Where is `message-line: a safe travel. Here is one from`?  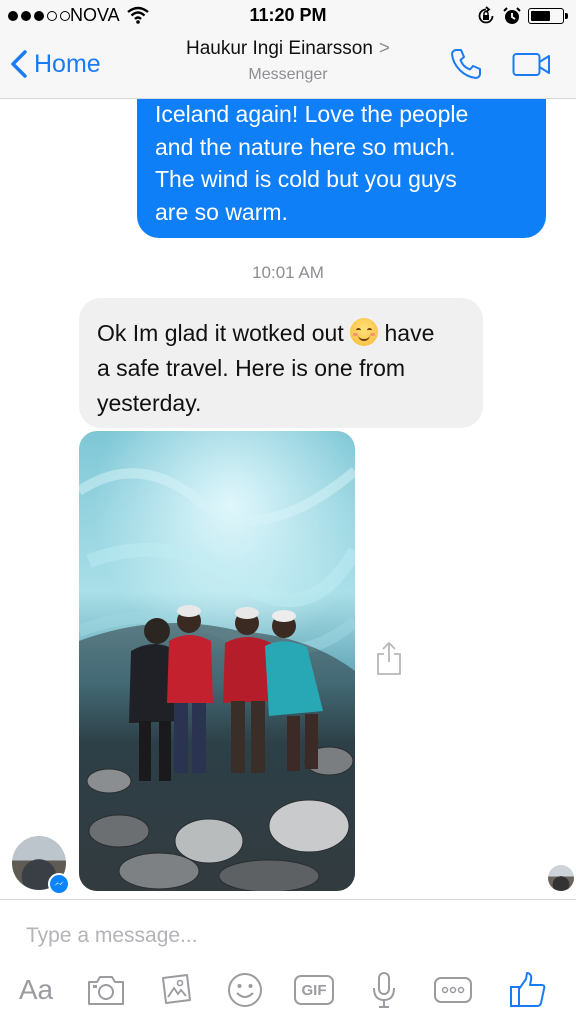 message-line: a safe travel. Here is one from is located at coordinates (251, 368).